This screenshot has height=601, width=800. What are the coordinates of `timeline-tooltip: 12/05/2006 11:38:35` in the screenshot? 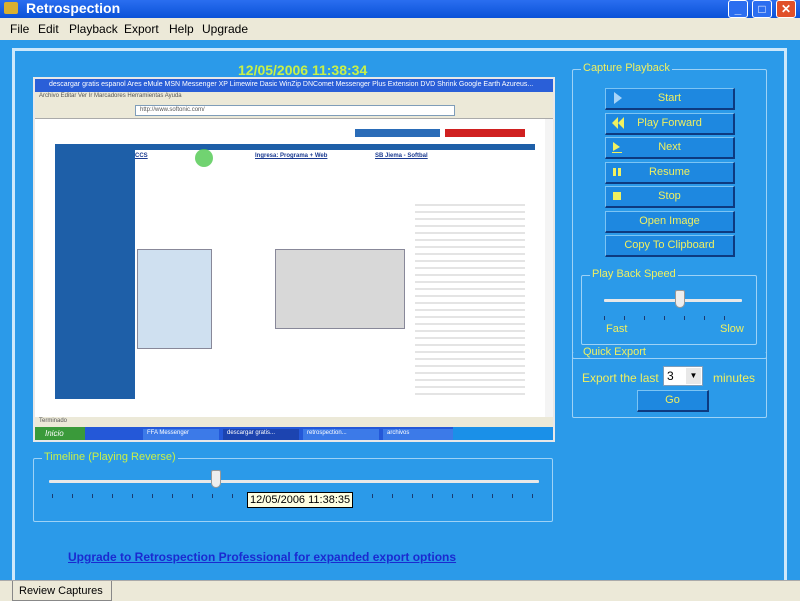 It's located at (300, 500).